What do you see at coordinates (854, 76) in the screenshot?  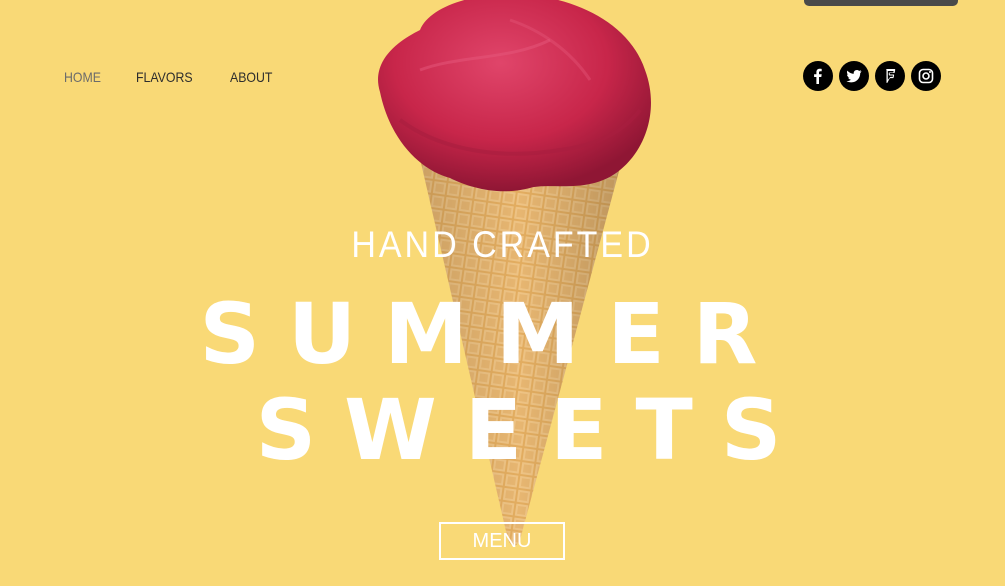 I see `twitter-icon` at bounding box center [854, 76].